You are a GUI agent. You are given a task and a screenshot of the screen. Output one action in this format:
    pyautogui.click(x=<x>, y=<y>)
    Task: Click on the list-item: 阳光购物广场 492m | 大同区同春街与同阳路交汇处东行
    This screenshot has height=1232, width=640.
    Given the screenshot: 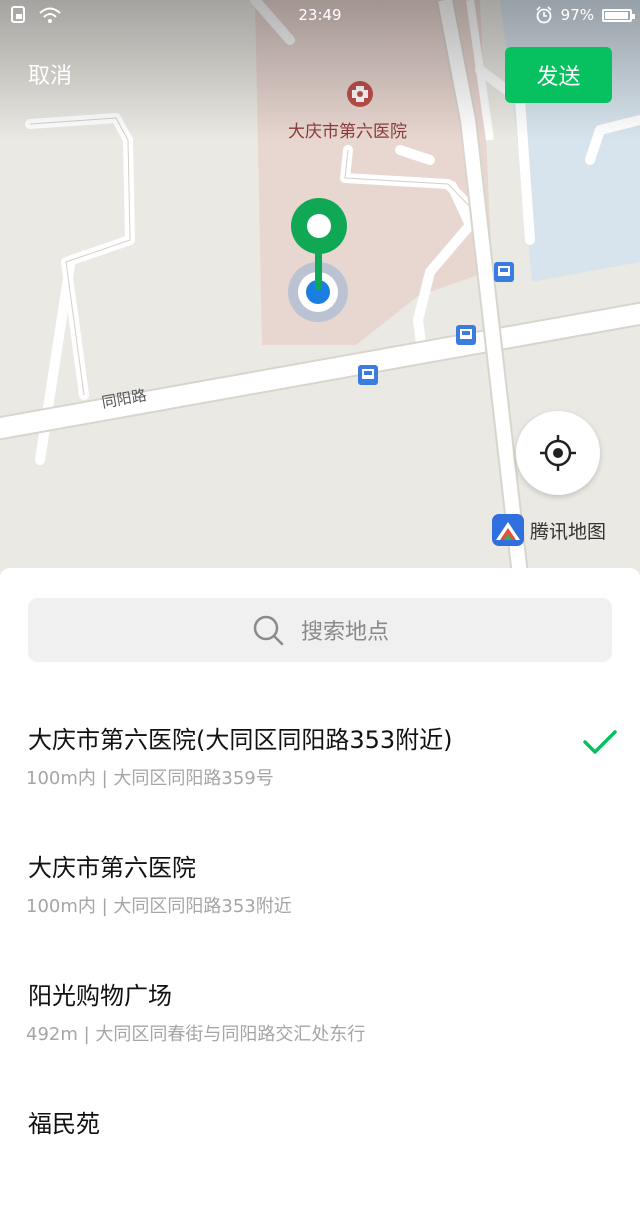 What is the action you would take?
    pyautogui.click(x=320, y=1040)
    